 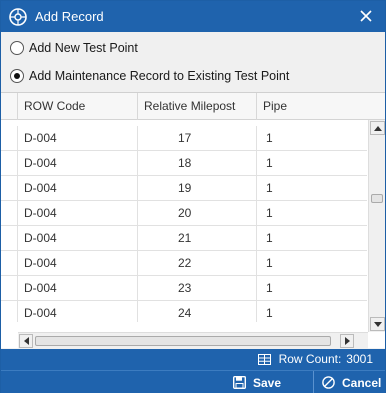 I want to click on arrow-down-icon, so click(x=377, y=324).